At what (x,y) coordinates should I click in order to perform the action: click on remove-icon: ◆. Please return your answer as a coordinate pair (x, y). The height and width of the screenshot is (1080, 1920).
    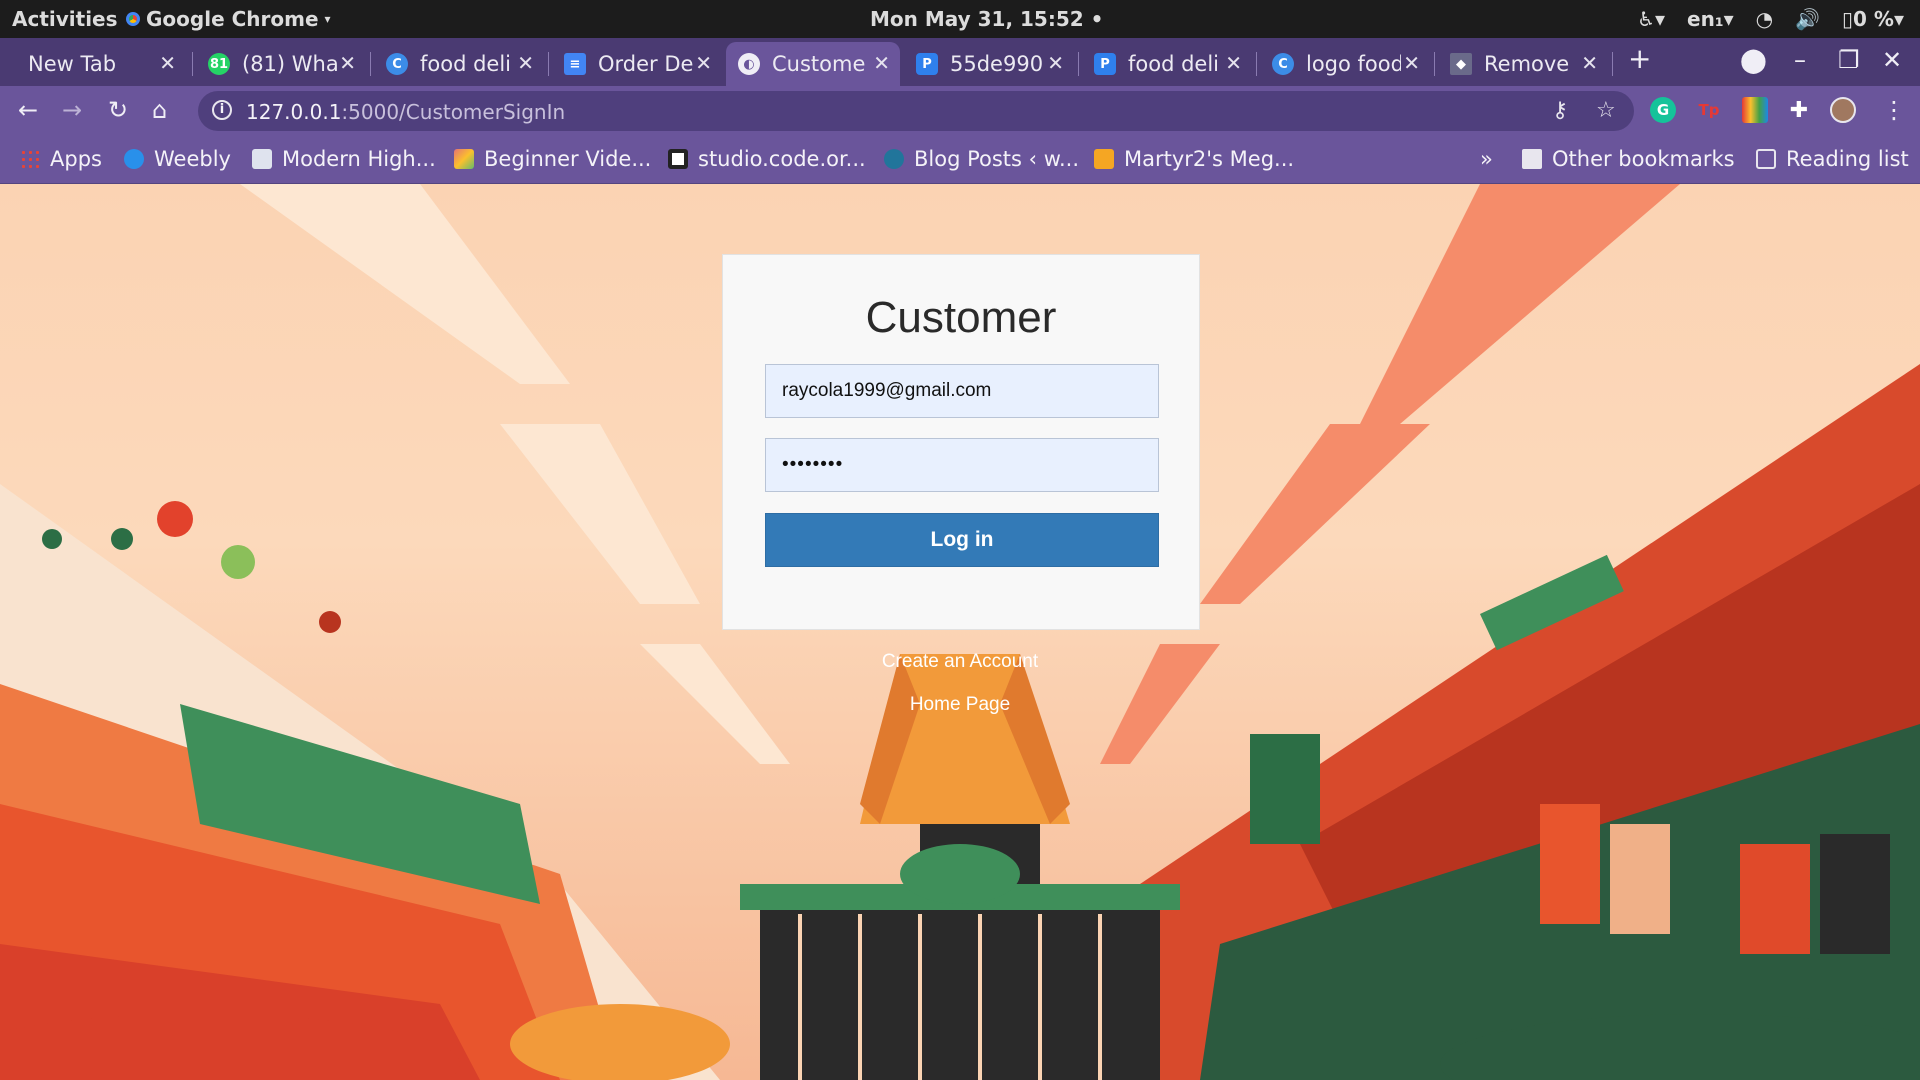
    Looking at the image, I should click on (1461, 64).